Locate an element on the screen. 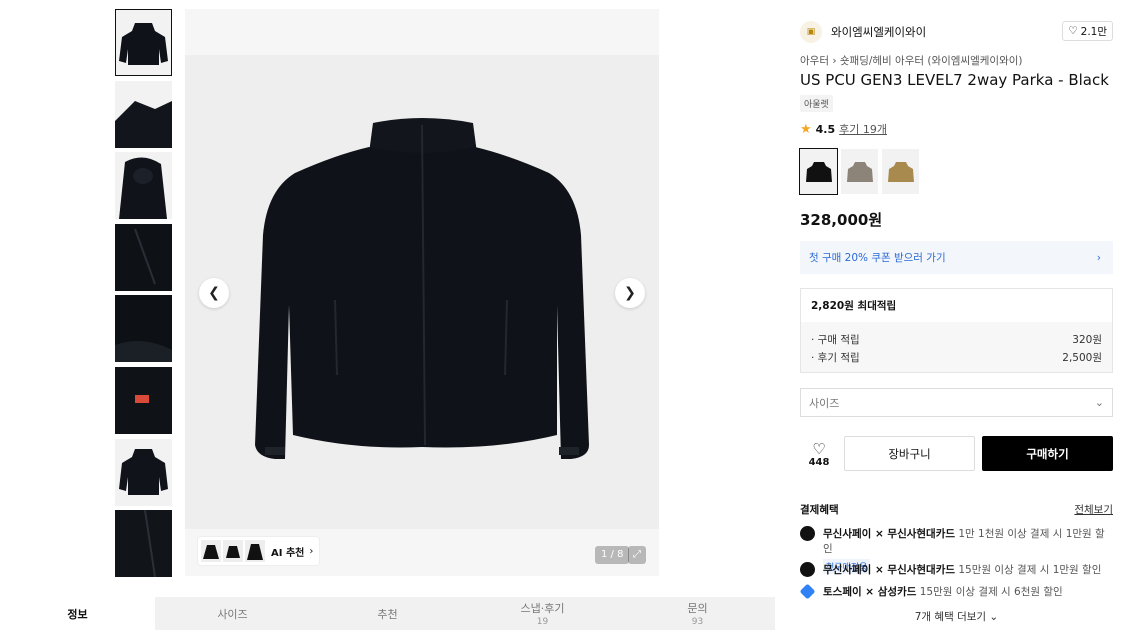 The width and height of the screenshot is (1125, 640). rating-score: 4.5 is located at coordinates (825, 129).